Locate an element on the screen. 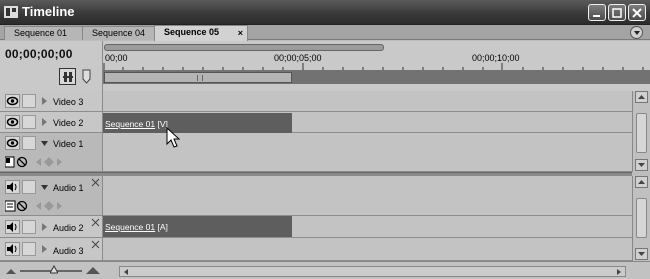  zoom-in-icon is located at coordinates (93, 270).